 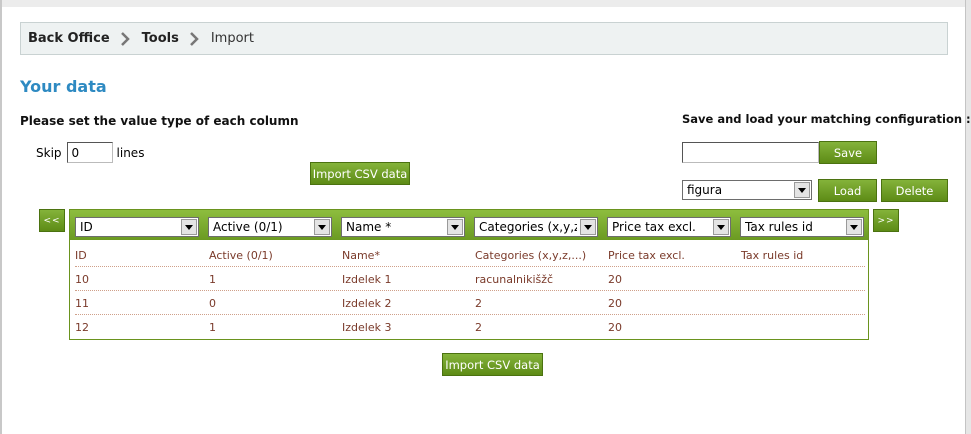 What do you see at coordinates (86, 227) in the screenshot?
I see `column-type-value: ID` at bounding box center [86, 227].